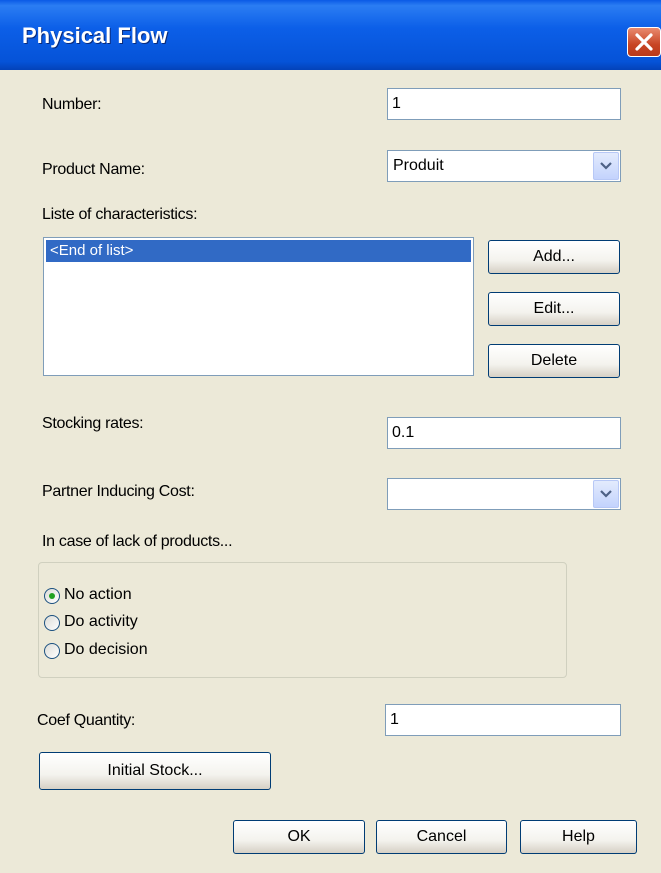 The width and height of the screenshot is (661, 873). I want to click on list-item: <End of list>, so click(258, 251).